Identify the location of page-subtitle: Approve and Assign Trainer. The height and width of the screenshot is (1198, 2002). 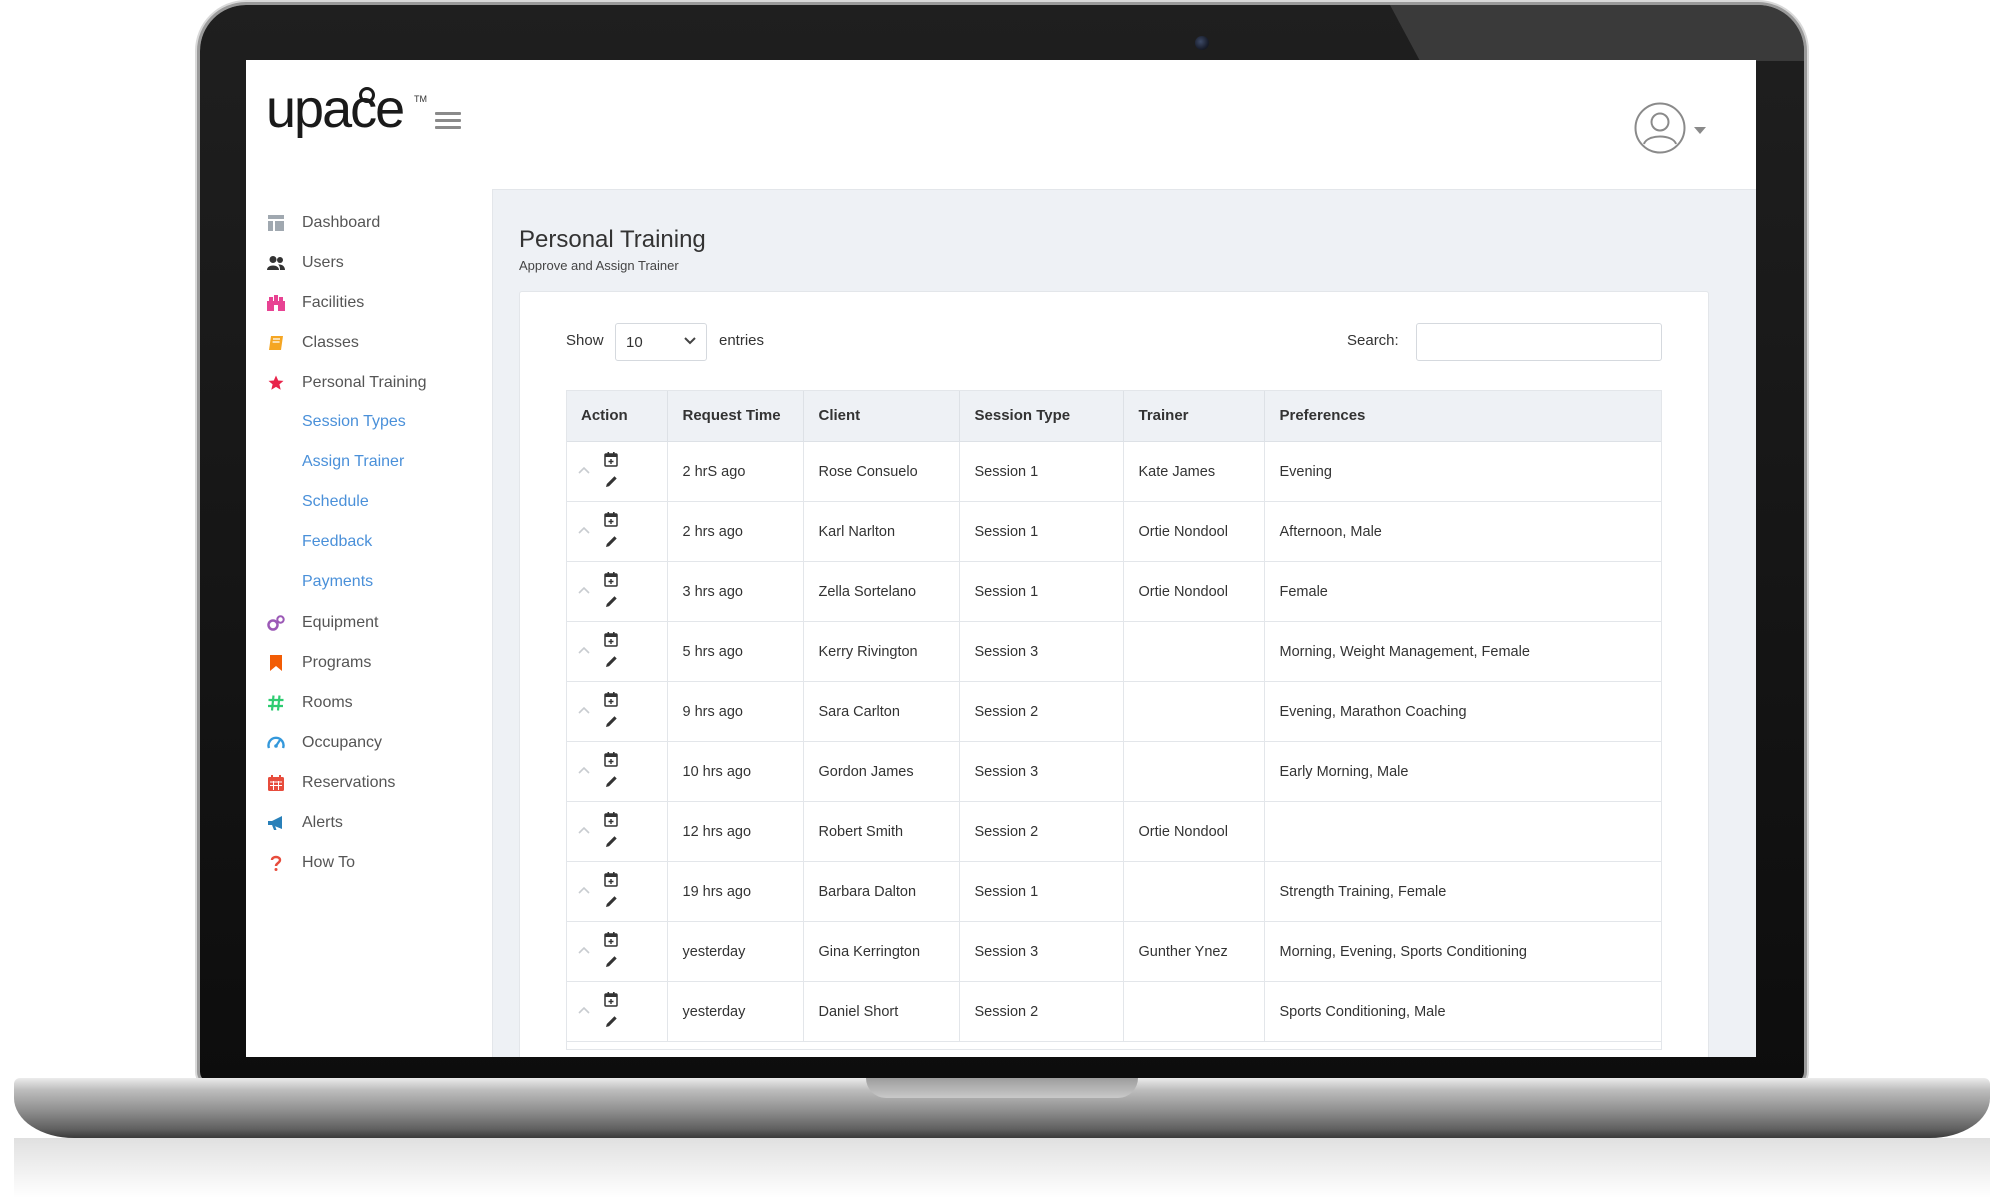
(599, 265).